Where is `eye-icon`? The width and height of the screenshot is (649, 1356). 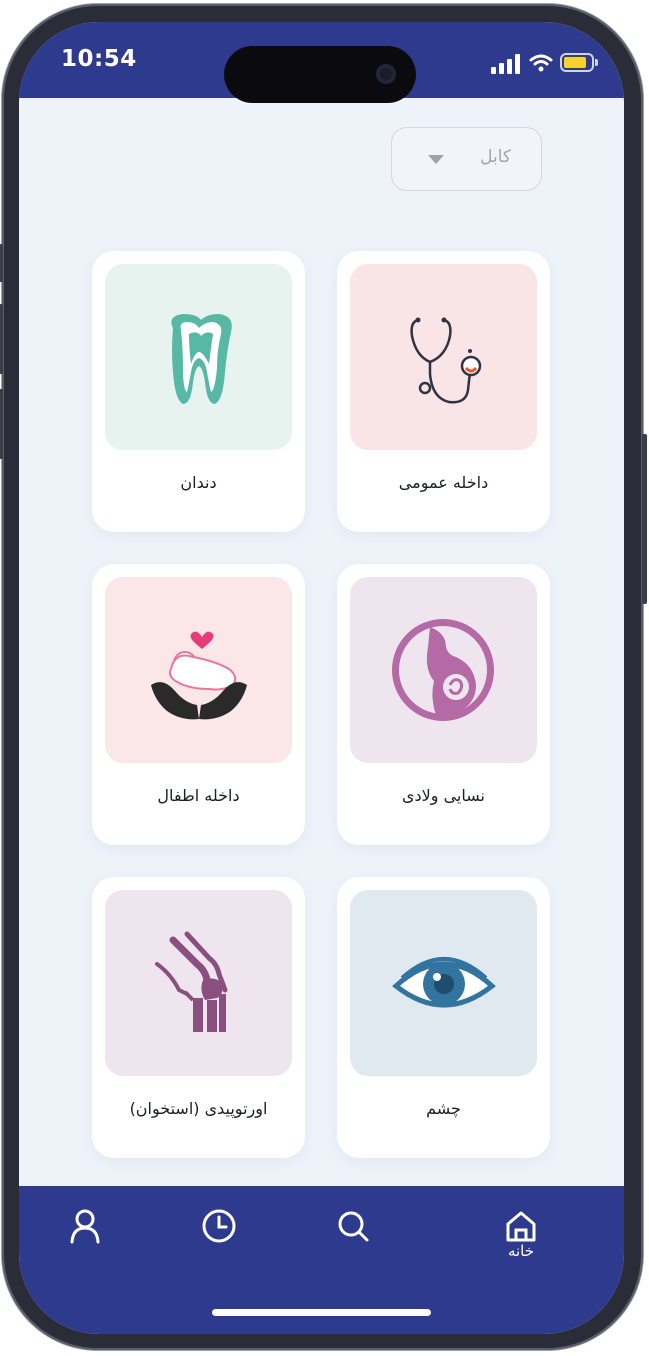
eye-icon is located at coordinates (443, 983).